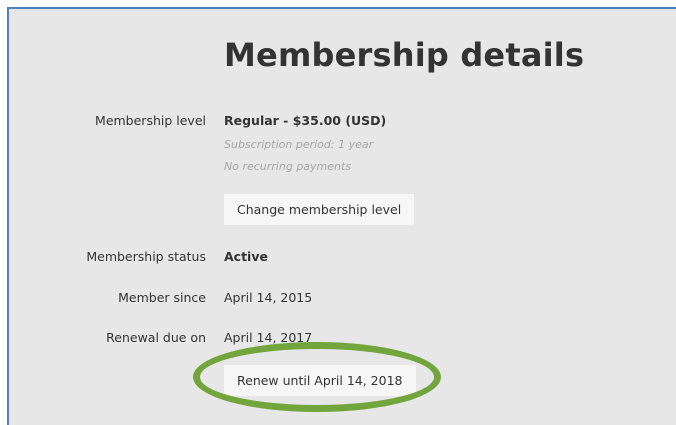 The height and width of the screenshot is (425, 676). I want to click on subscription-period-note: Subscription period: 1 year, so click(299, 144).